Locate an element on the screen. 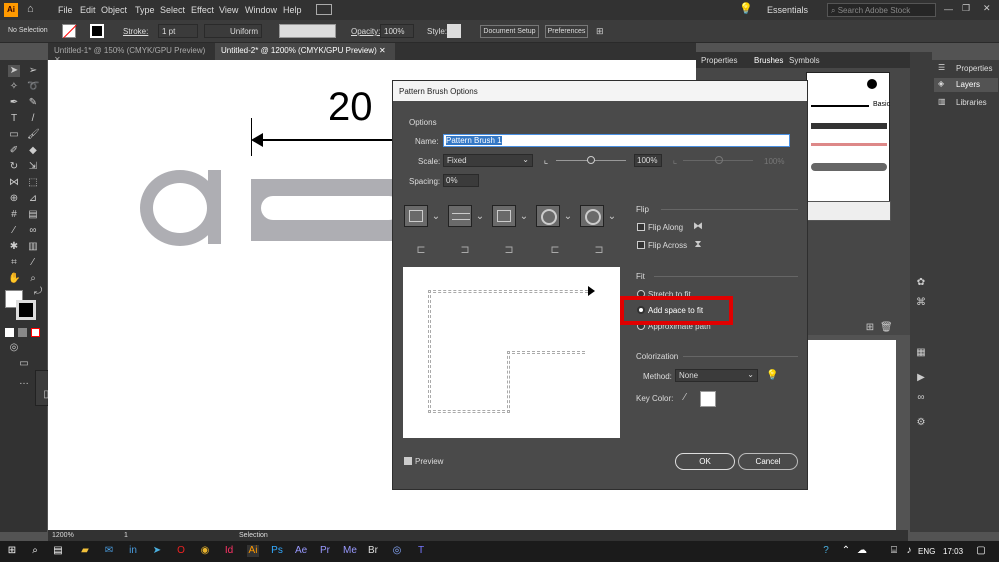 This screenshot has width=999, height=562. delete-brush-icon: 🗑 is located at coordinates (886, 328).